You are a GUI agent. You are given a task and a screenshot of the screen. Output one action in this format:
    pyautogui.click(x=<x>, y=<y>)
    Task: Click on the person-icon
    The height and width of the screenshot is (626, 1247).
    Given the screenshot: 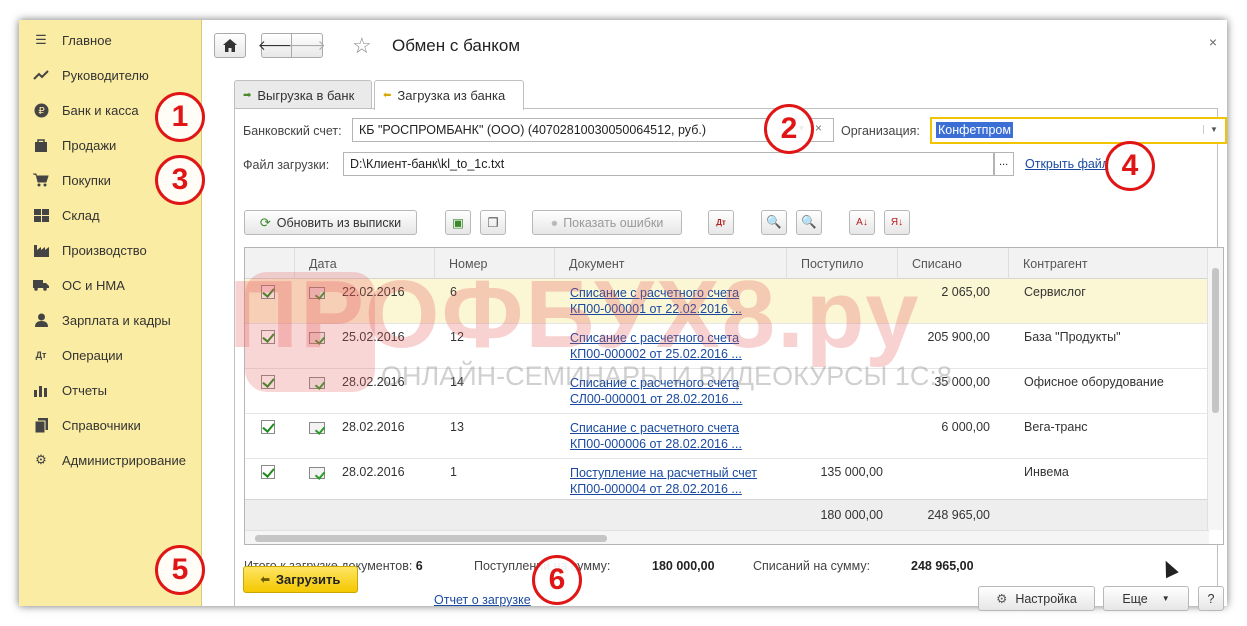 What is the action you would take?
    pyautogui.click(x=41, y=320)
    